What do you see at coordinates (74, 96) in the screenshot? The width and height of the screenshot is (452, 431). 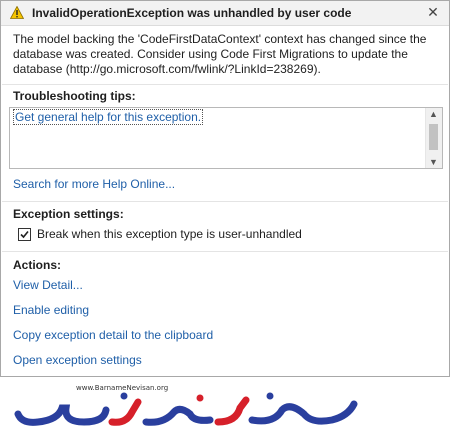 I see `troubleshooting-label: Troubleshooting tips:` at bounding box center [74, 96].